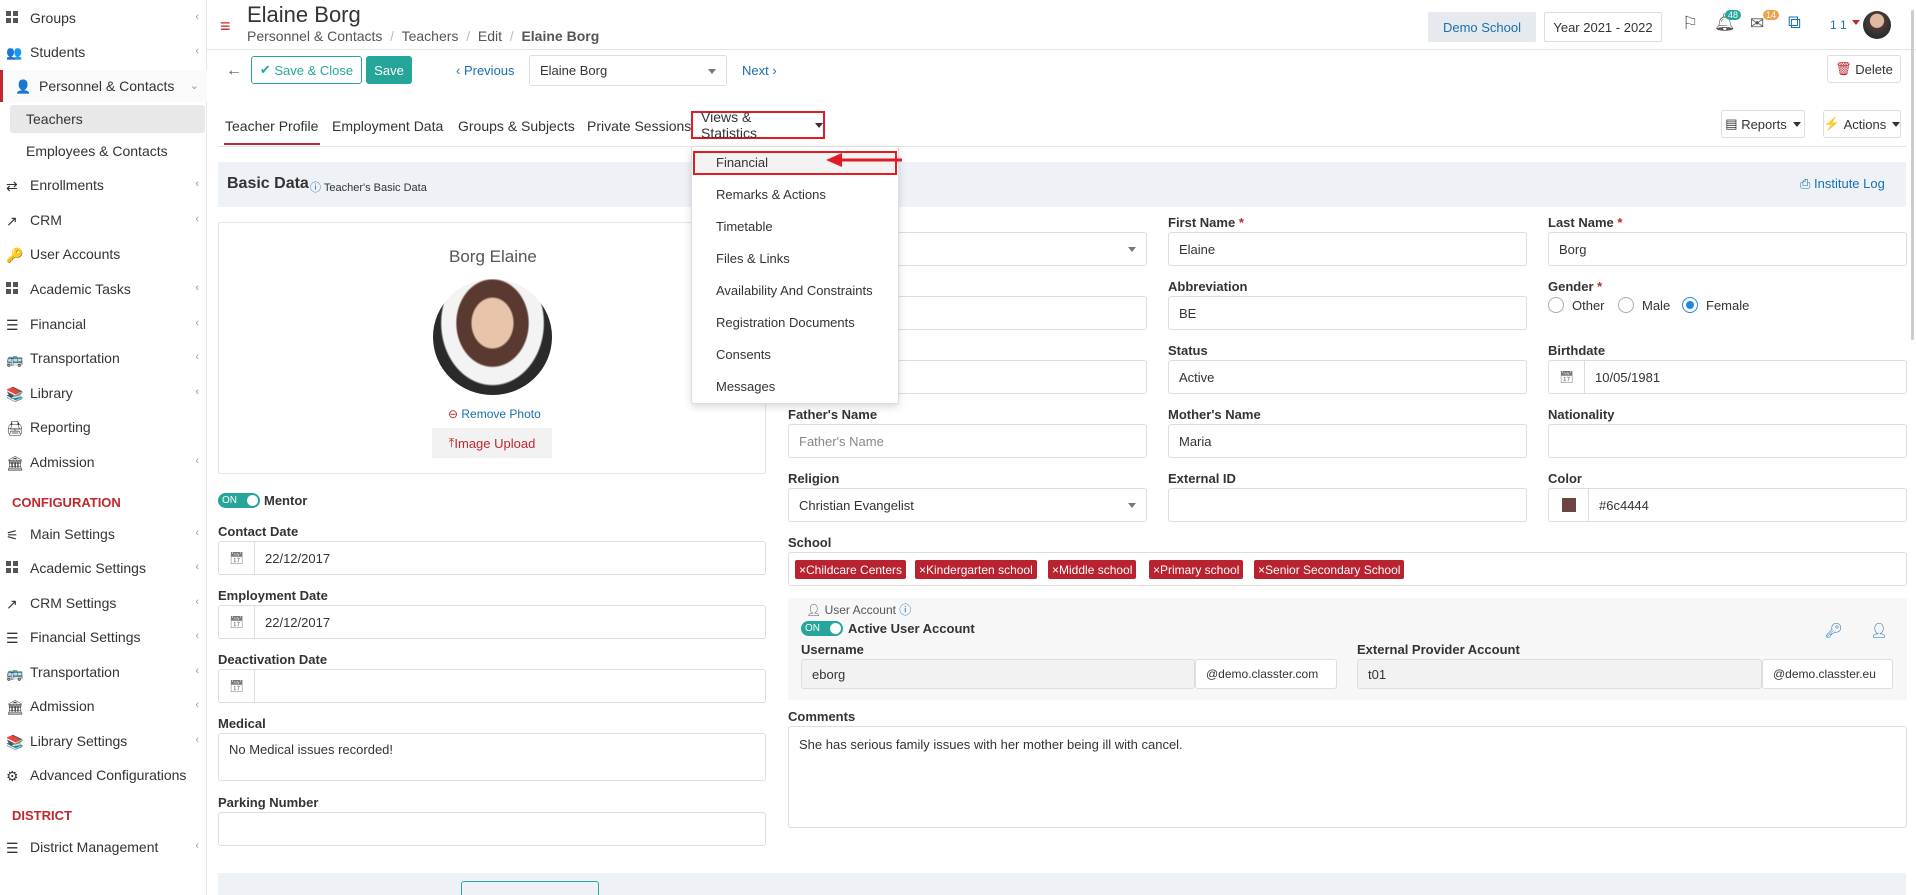 The height and width of the screenshot is (895, 1916). What do you see at coordinates (1864, 69) in the screenshot?
I see `delete-button: 🗑︎ Delete` at bounding box center [1864, 69].